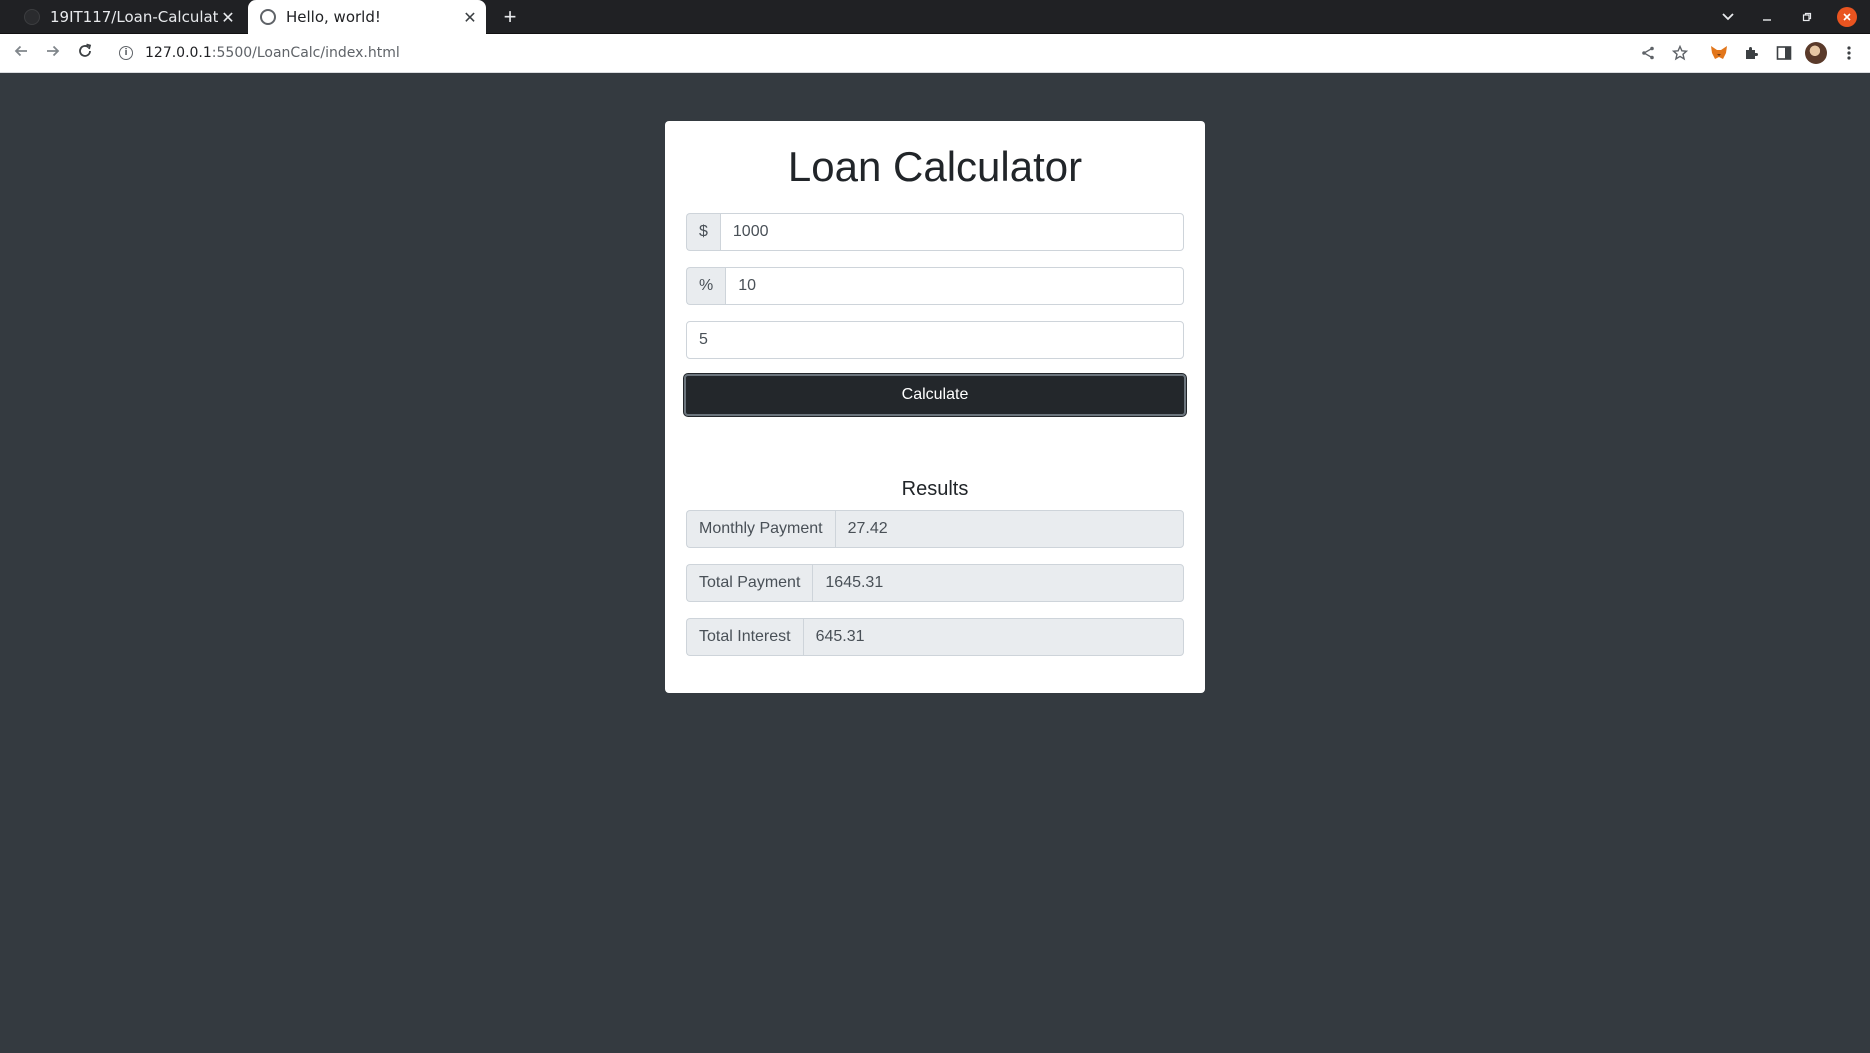 The width and height of the screenshot is (1870, 1053). I want to click on total-interest-group: Total Interest 645.31, so click(935, 637).